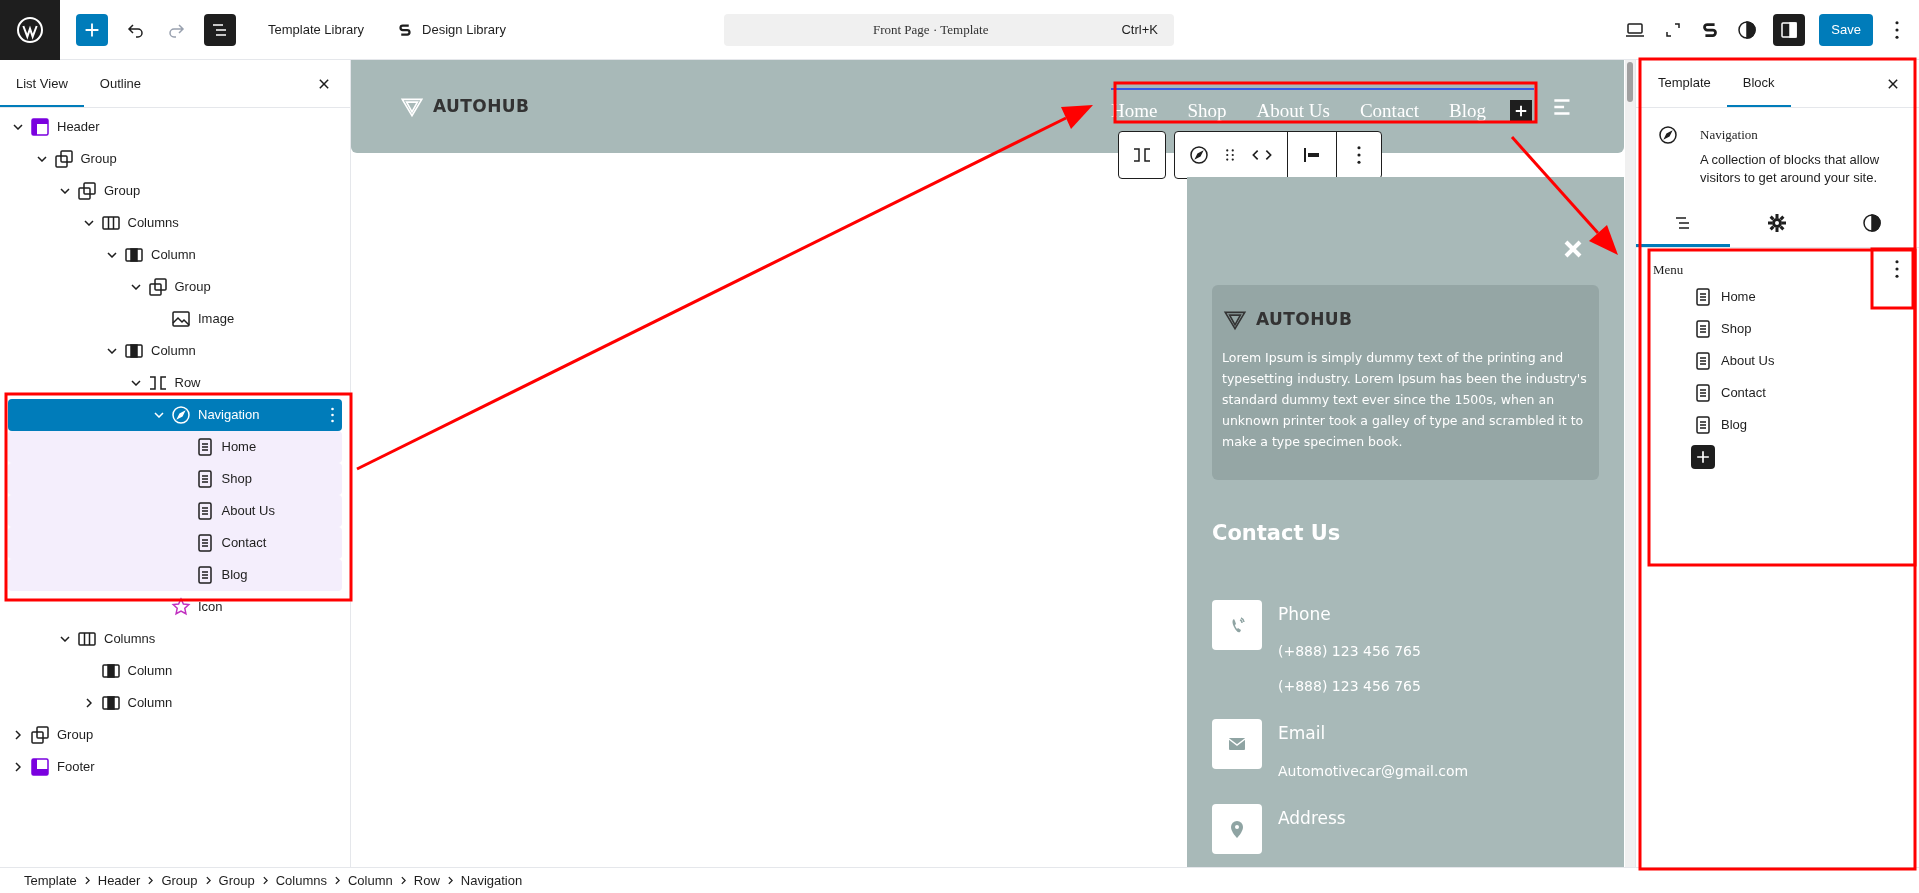  What do you see at coordinates (426, 880) in the screenshot?
I see `breadcrumb-link: Row` at bounding box center [426, 880].